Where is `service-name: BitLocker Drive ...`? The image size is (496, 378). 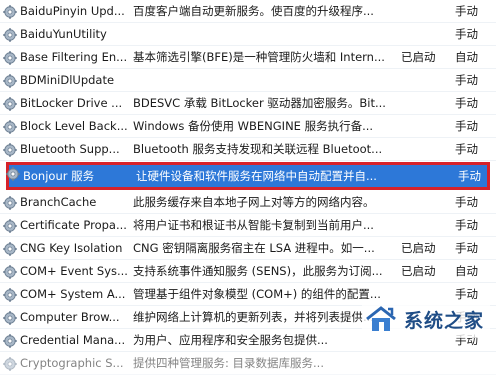
service-name: BitLocker Drive ... is located at coordinates (71, 103).